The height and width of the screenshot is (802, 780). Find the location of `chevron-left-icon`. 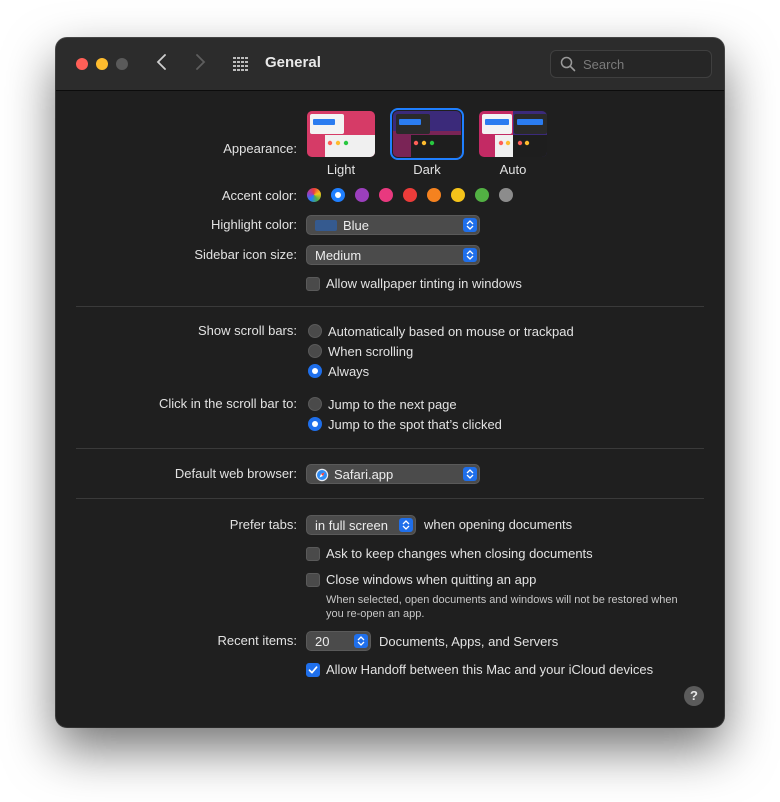

chevron-left-icon is located at coordinates (161, 62).